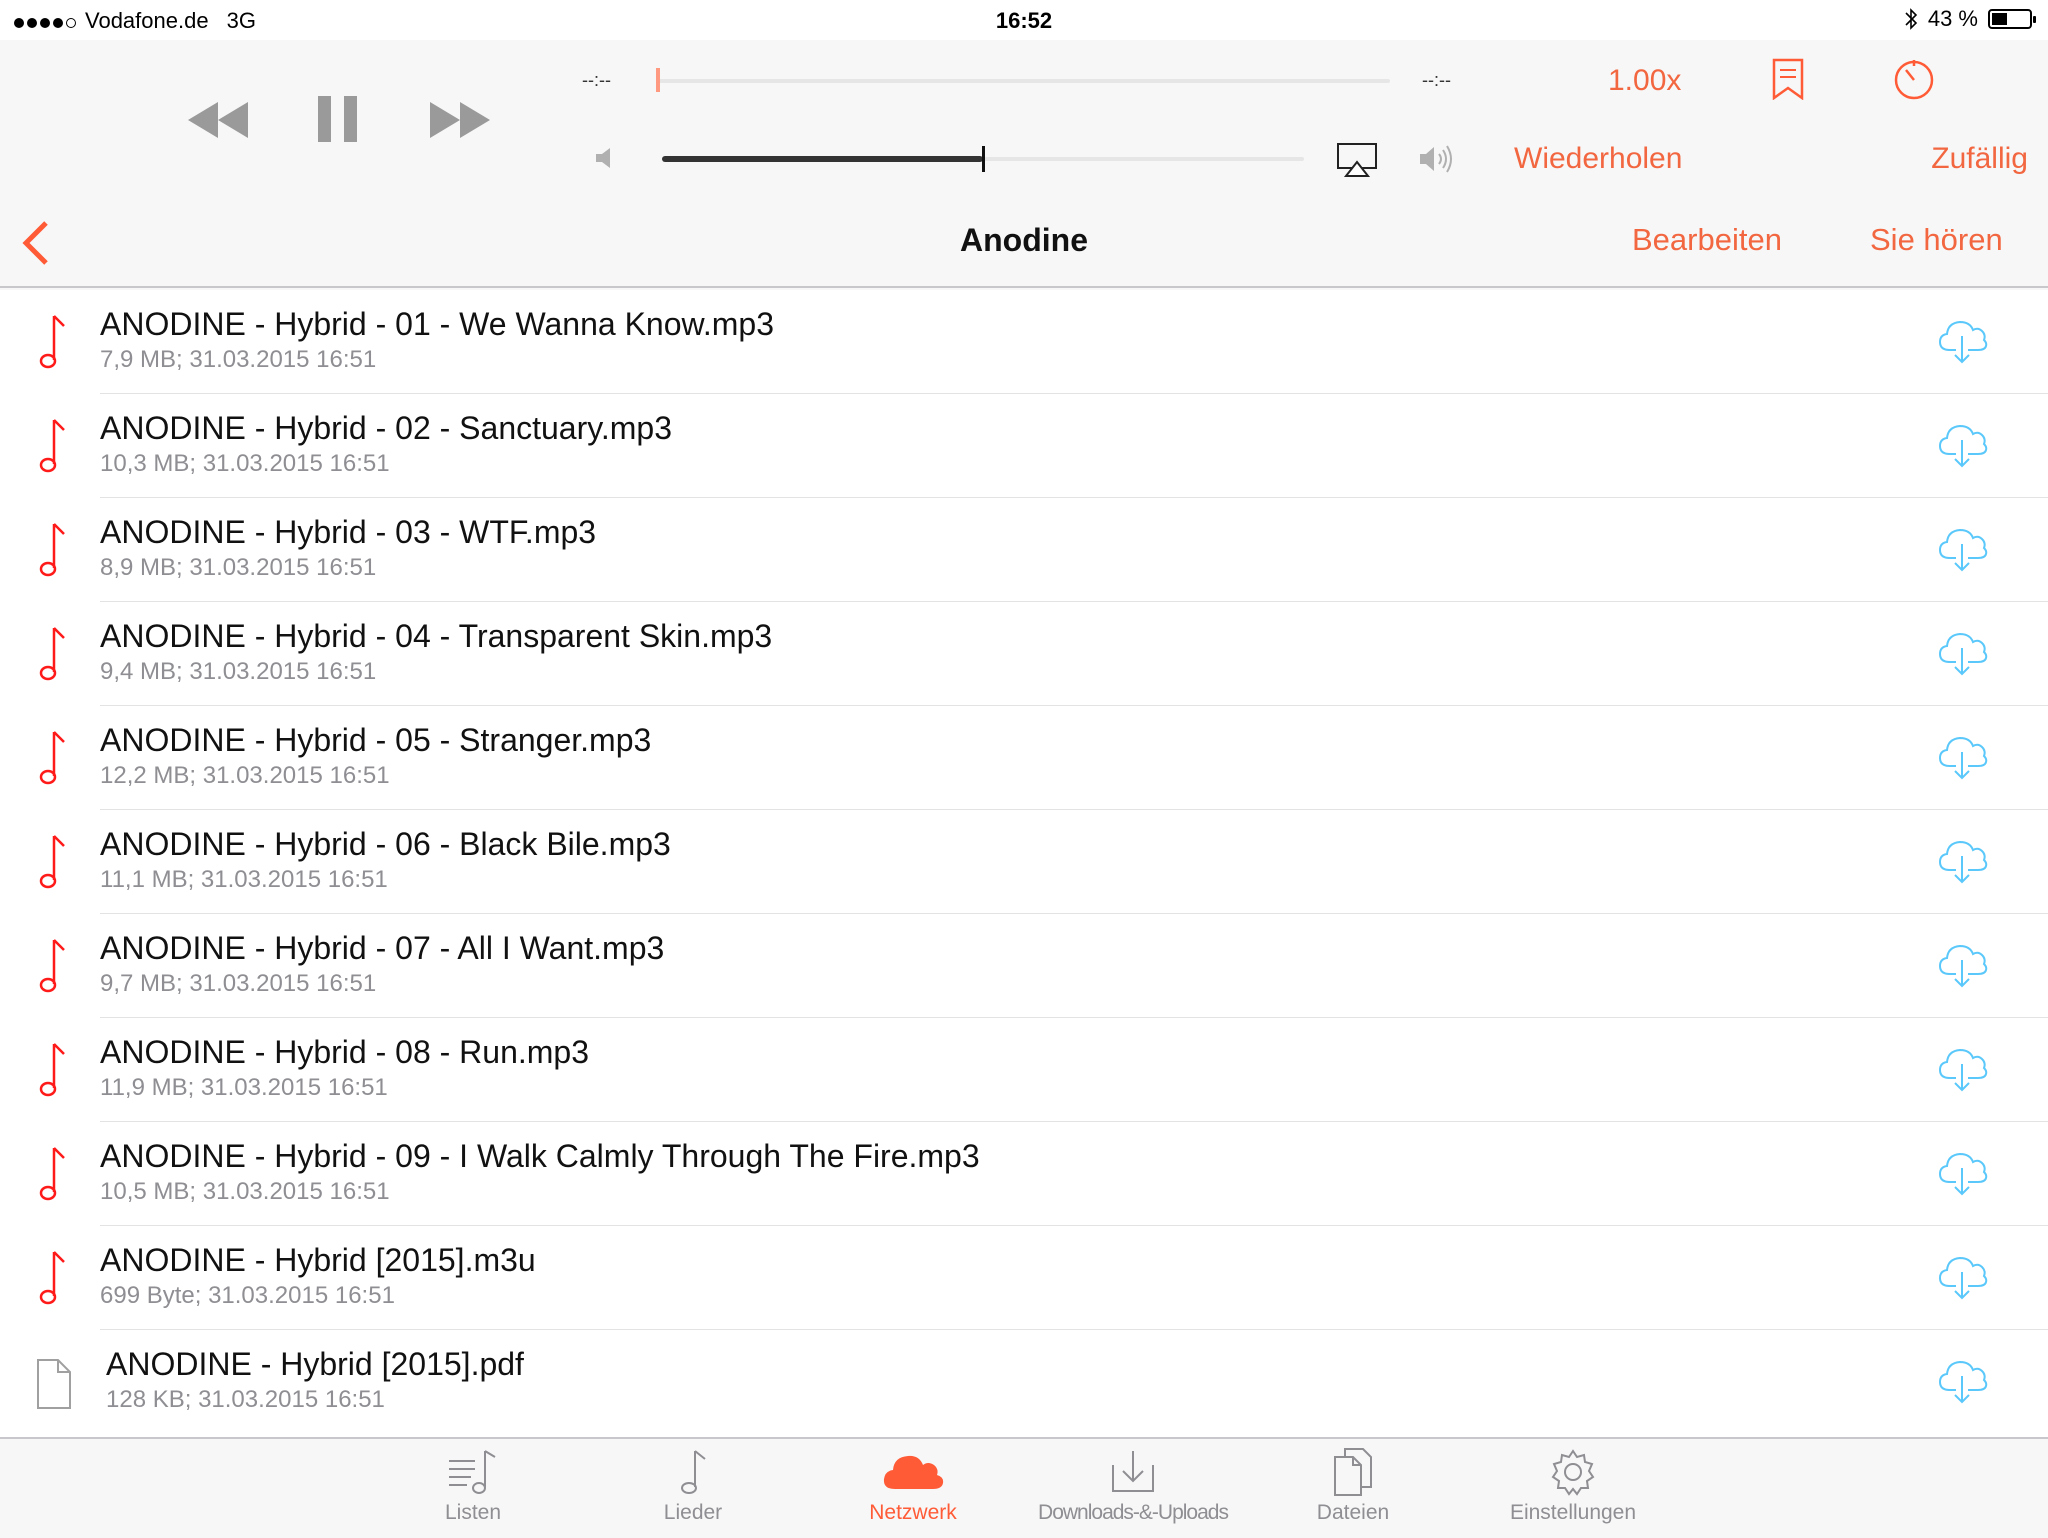 This screenshot has height=1538, width=2048. What do you see at coordinates (693, 1512) in the screenshot?
I see `tab-label: Lieder` at bounding box center [693, 1512].